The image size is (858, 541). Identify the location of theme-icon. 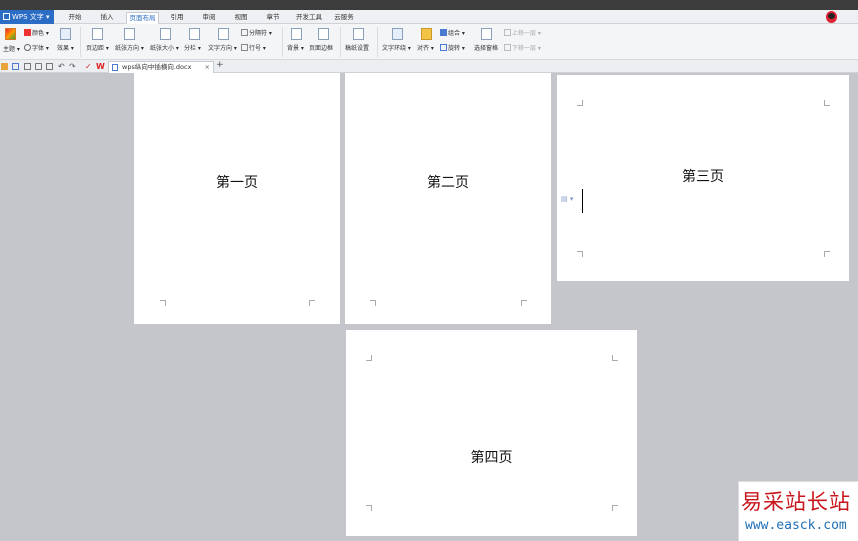
(10, 34).